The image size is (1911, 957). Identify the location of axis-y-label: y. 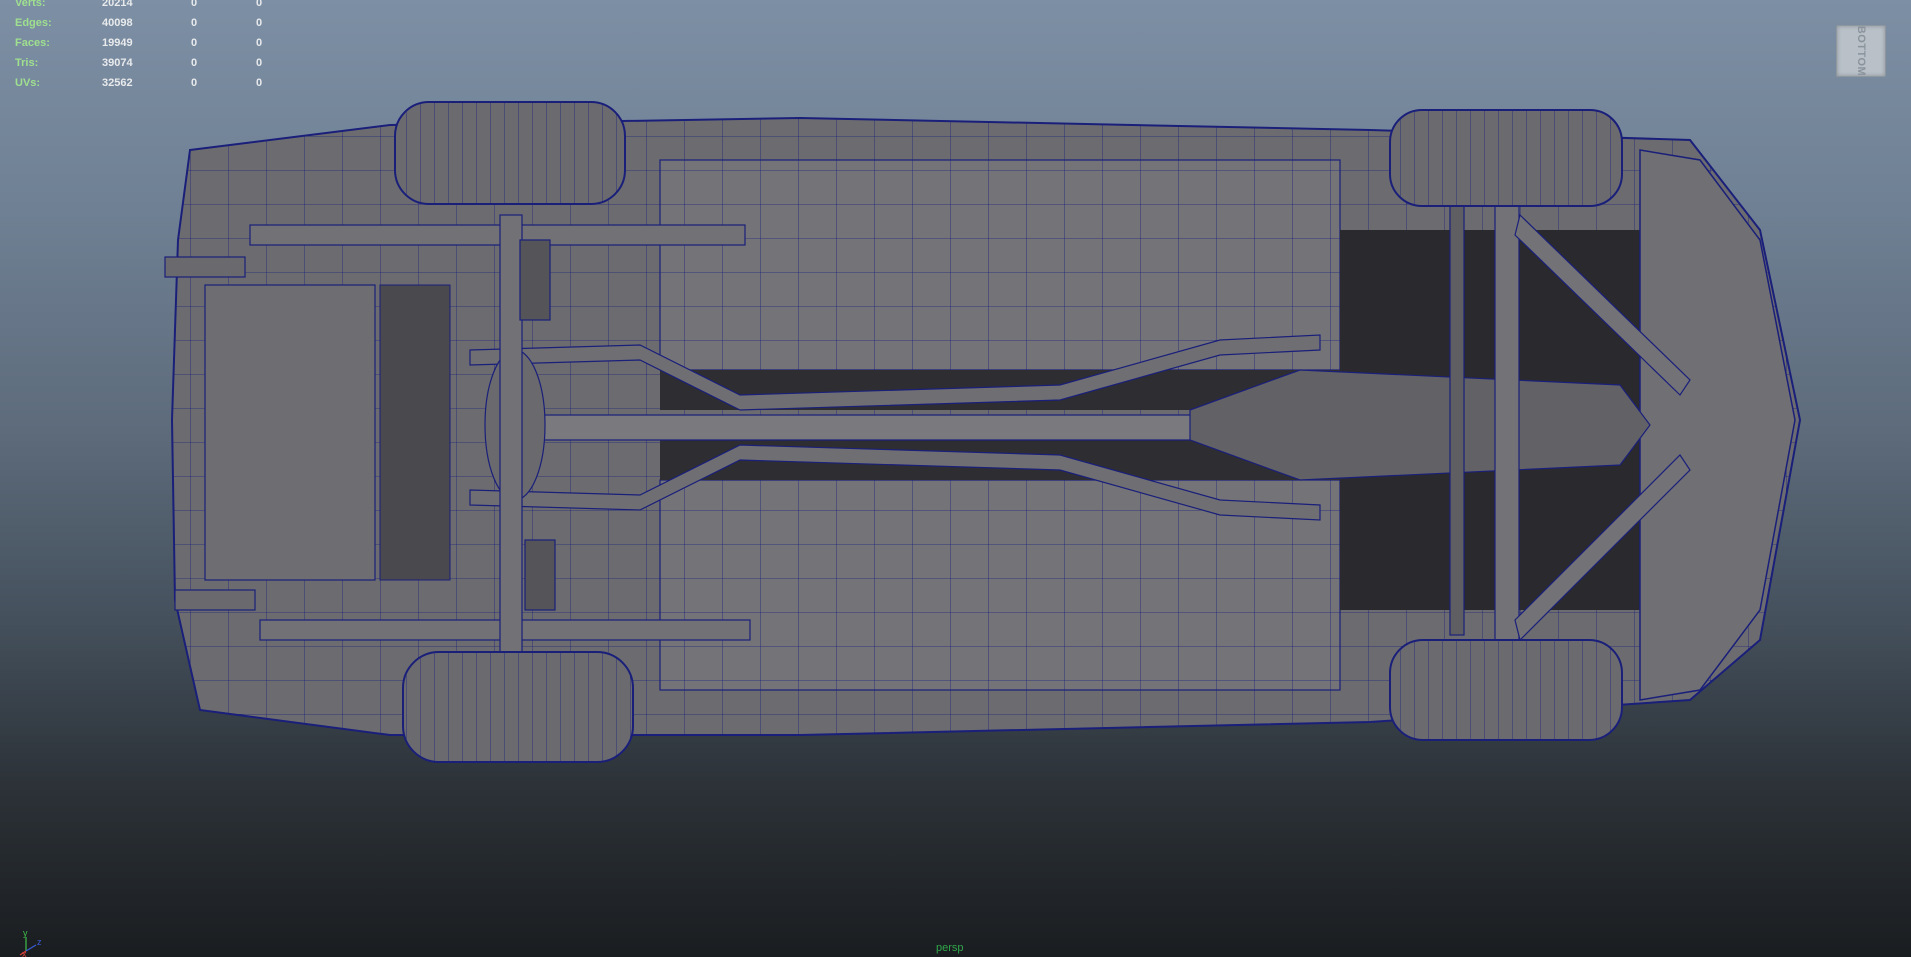
(25, 933).